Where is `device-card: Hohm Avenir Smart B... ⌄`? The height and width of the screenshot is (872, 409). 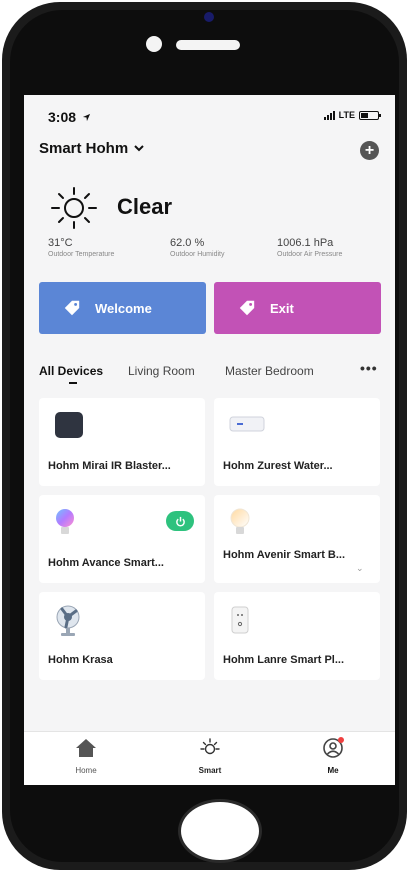 device-card: Hohm Avenir Smart B... ⌄ is located at coordinates (297, 539).